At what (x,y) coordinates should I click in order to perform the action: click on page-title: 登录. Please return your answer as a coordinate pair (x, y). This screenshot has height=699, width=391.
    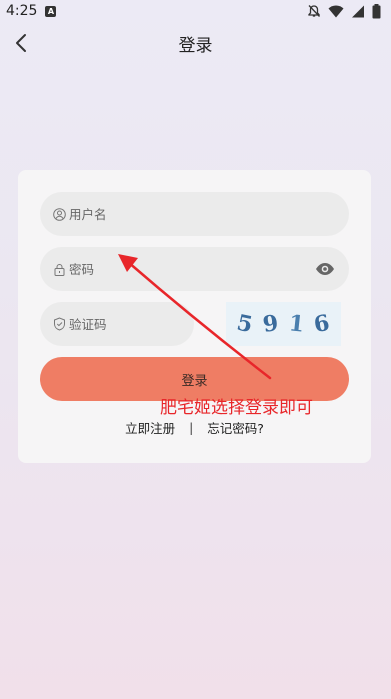
    Looking at the image, I should click on (195, 45).